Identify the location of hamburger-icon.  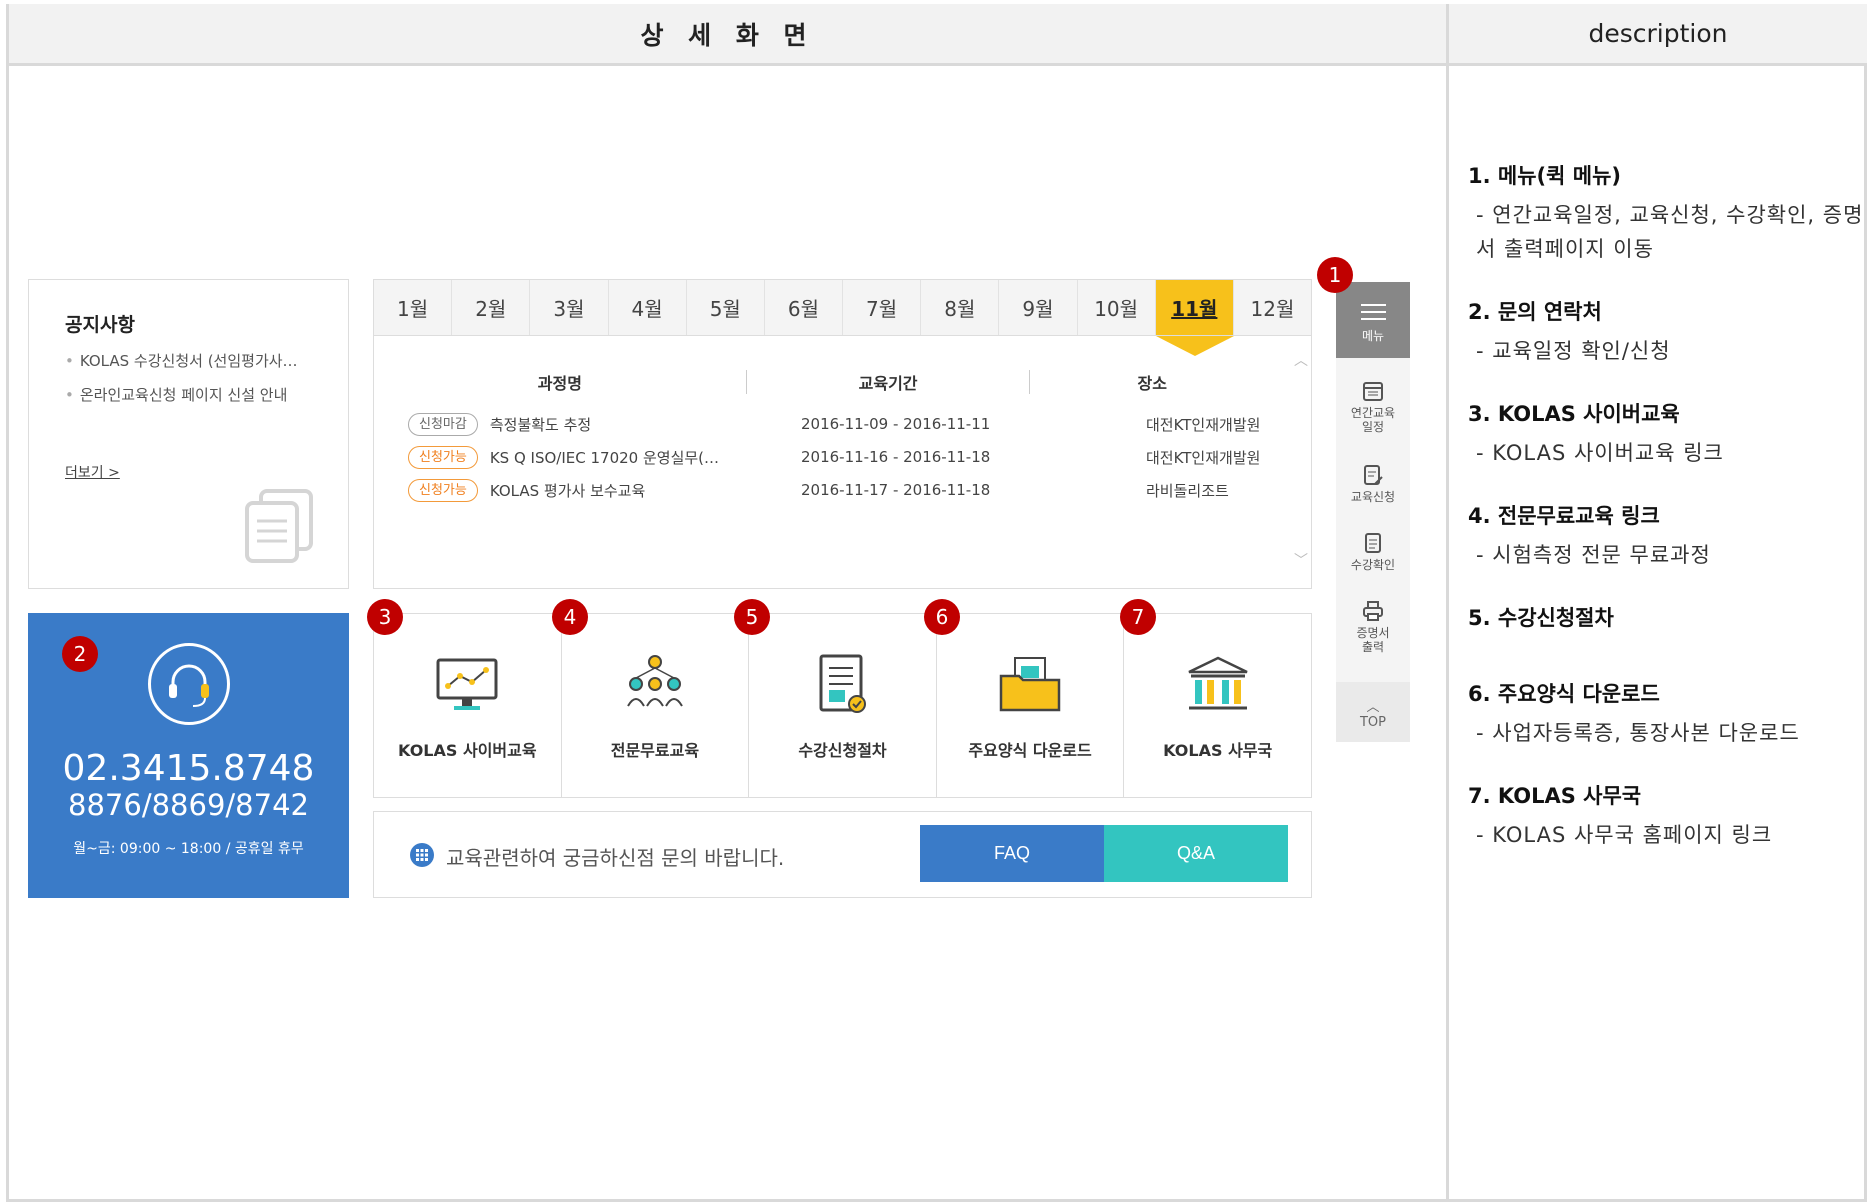
(1373, 314).